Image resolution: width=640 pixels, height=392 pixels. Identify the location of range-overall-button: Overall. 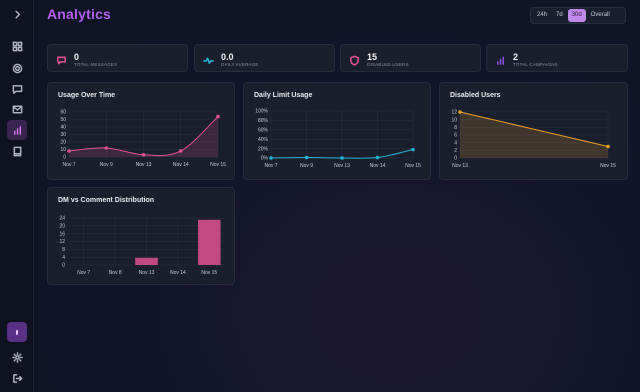
(600, 15).